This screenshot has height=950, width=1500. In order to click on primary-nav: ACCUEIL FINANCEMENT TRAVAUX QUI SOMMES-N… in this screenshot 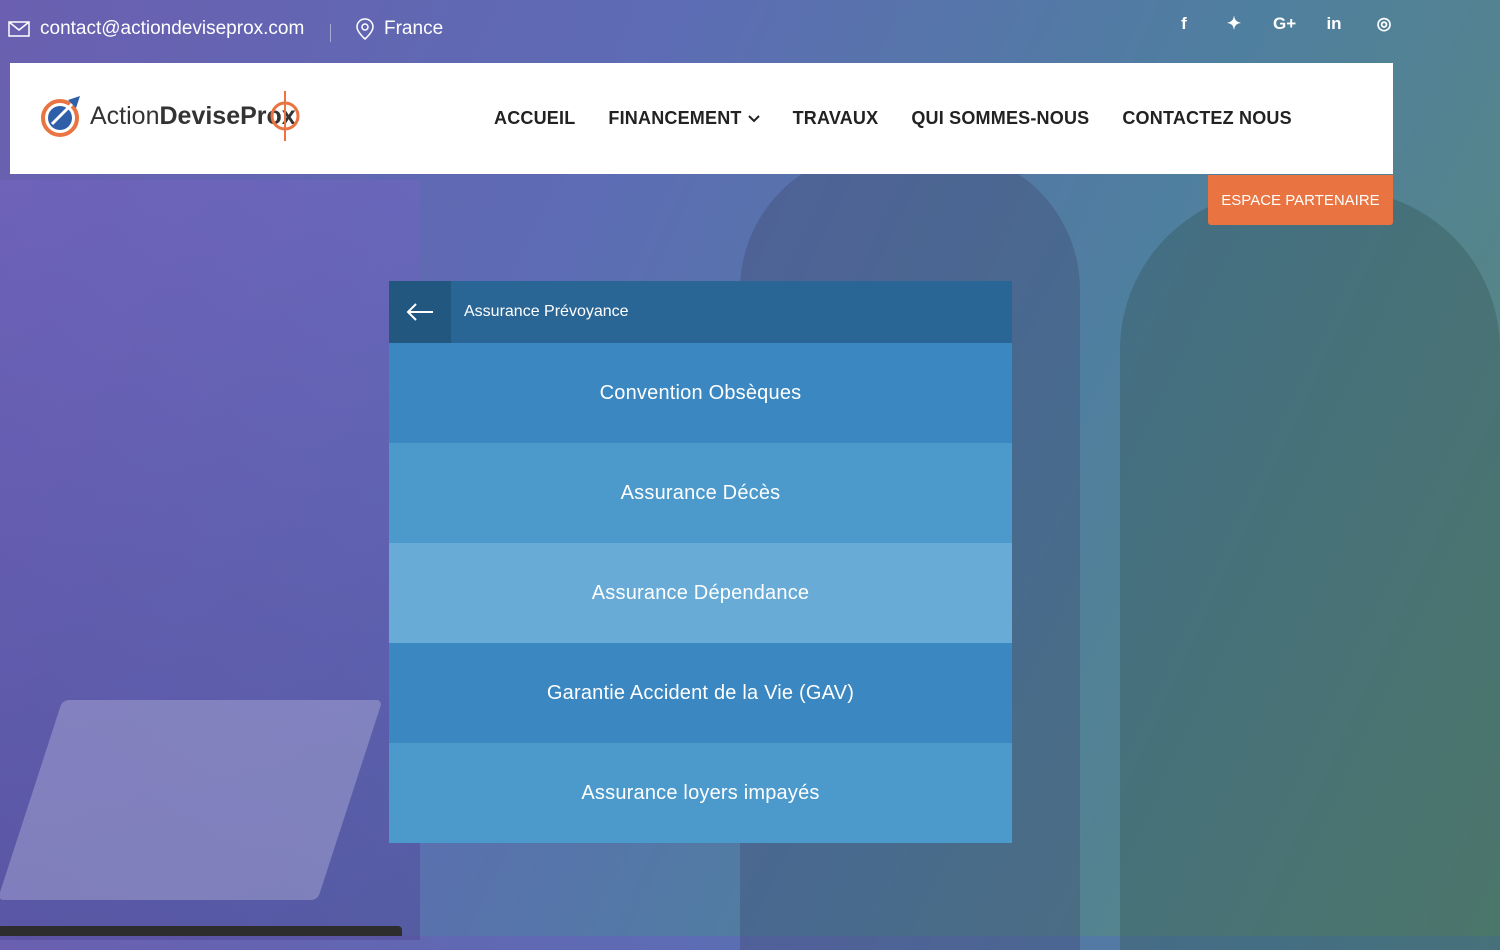, I will do `click(893, 118)`.